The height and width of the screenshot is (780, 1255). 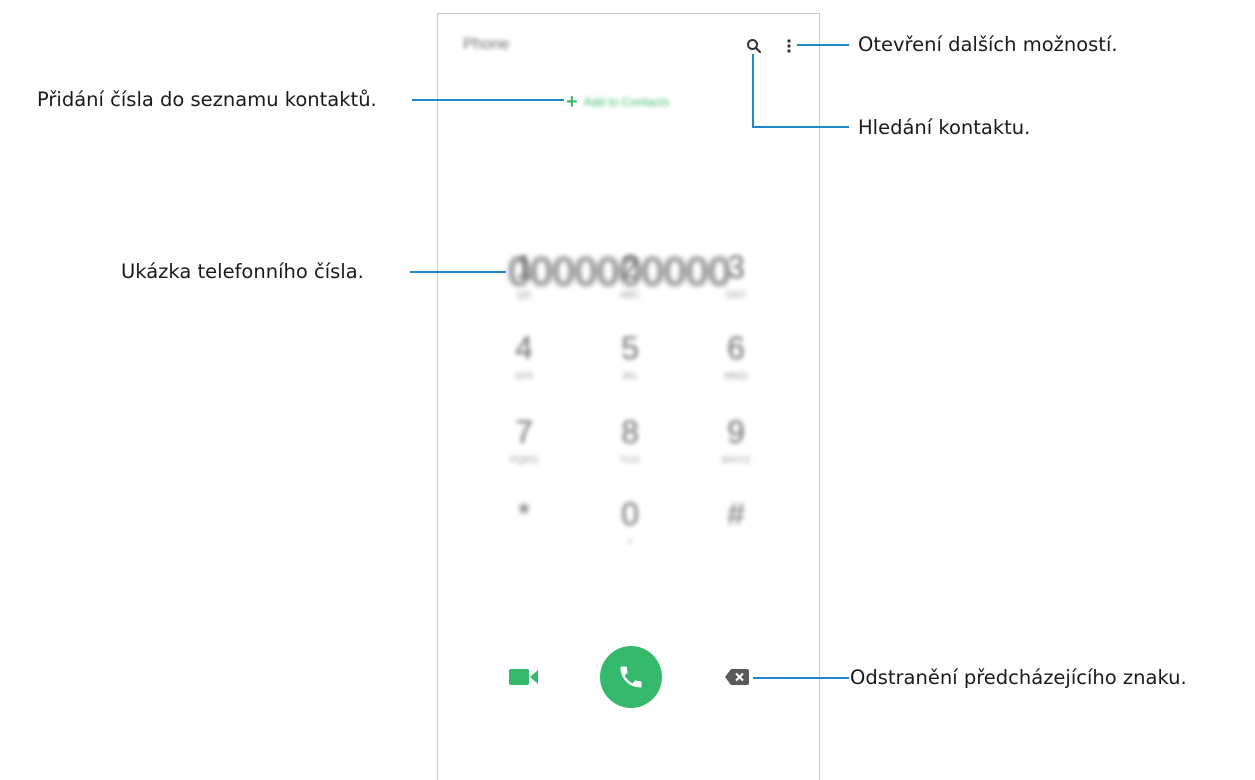 What do you see at coordinates (800, 127) in the screenshot?
I see `search-leader-horizontal` at bounding box center [800, 127].